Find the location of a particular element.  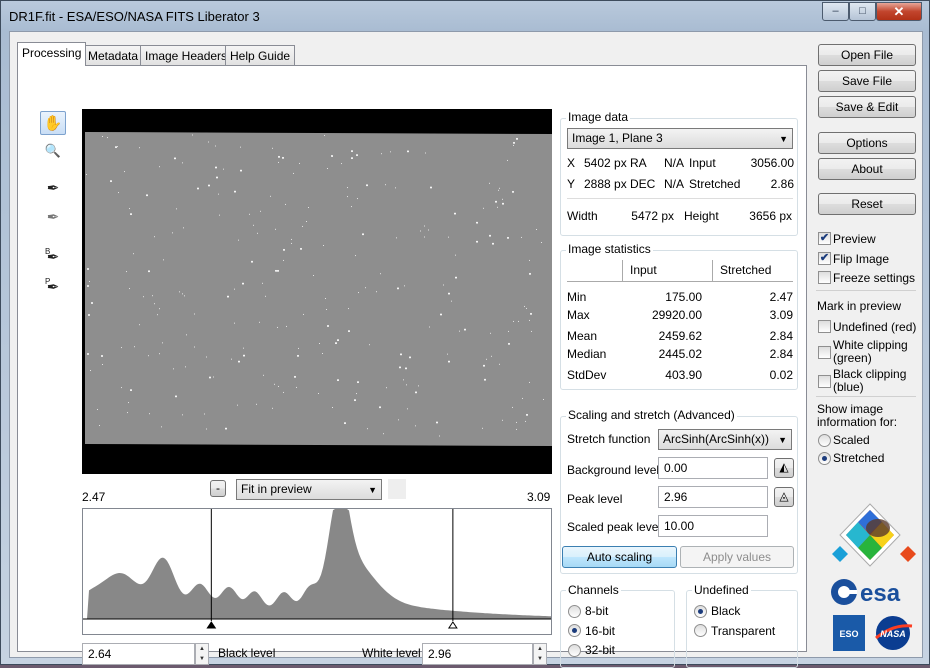

about-button: About is located at coordinates (867, 169).